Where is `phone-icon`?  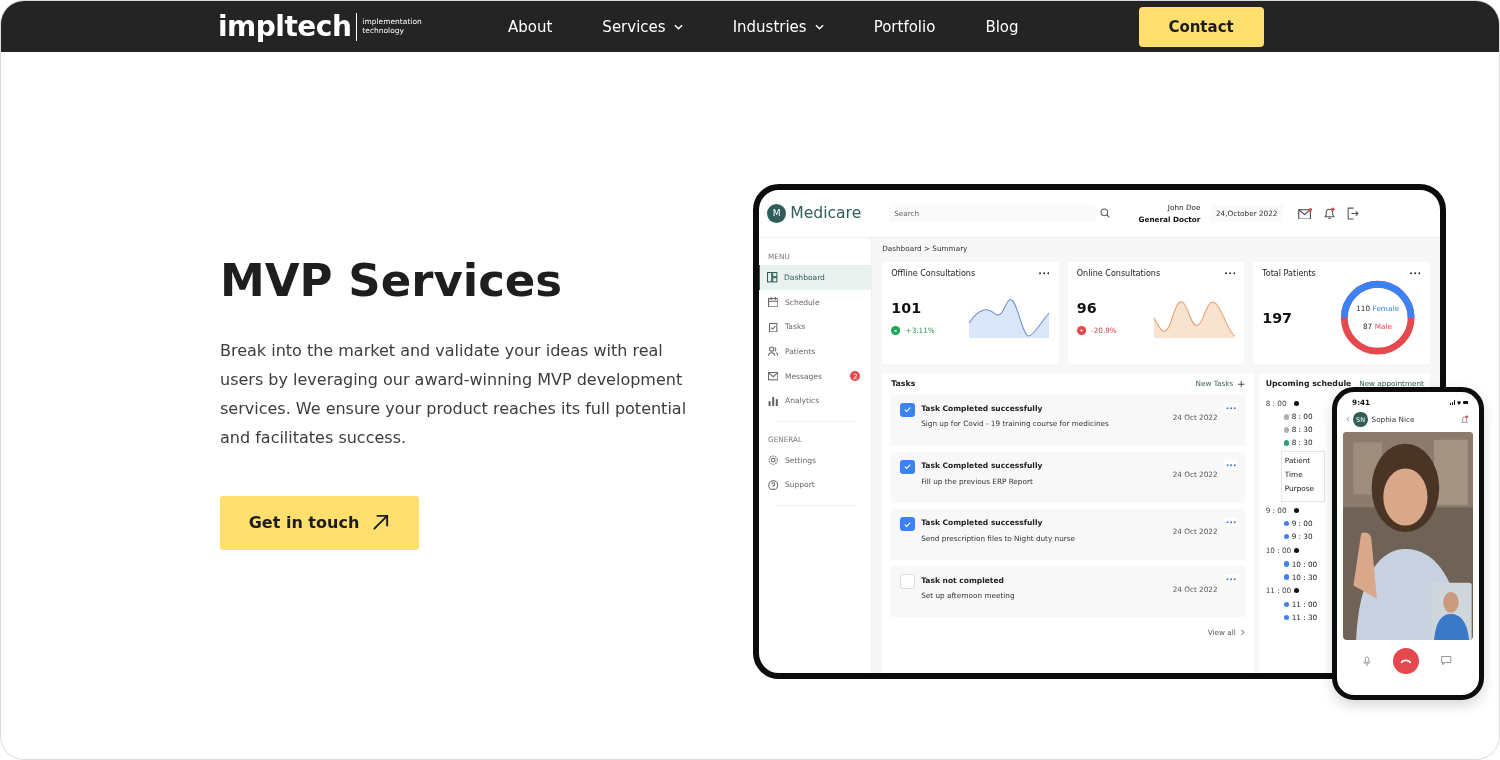 phone-icon is located at coordinates (1406, 660).